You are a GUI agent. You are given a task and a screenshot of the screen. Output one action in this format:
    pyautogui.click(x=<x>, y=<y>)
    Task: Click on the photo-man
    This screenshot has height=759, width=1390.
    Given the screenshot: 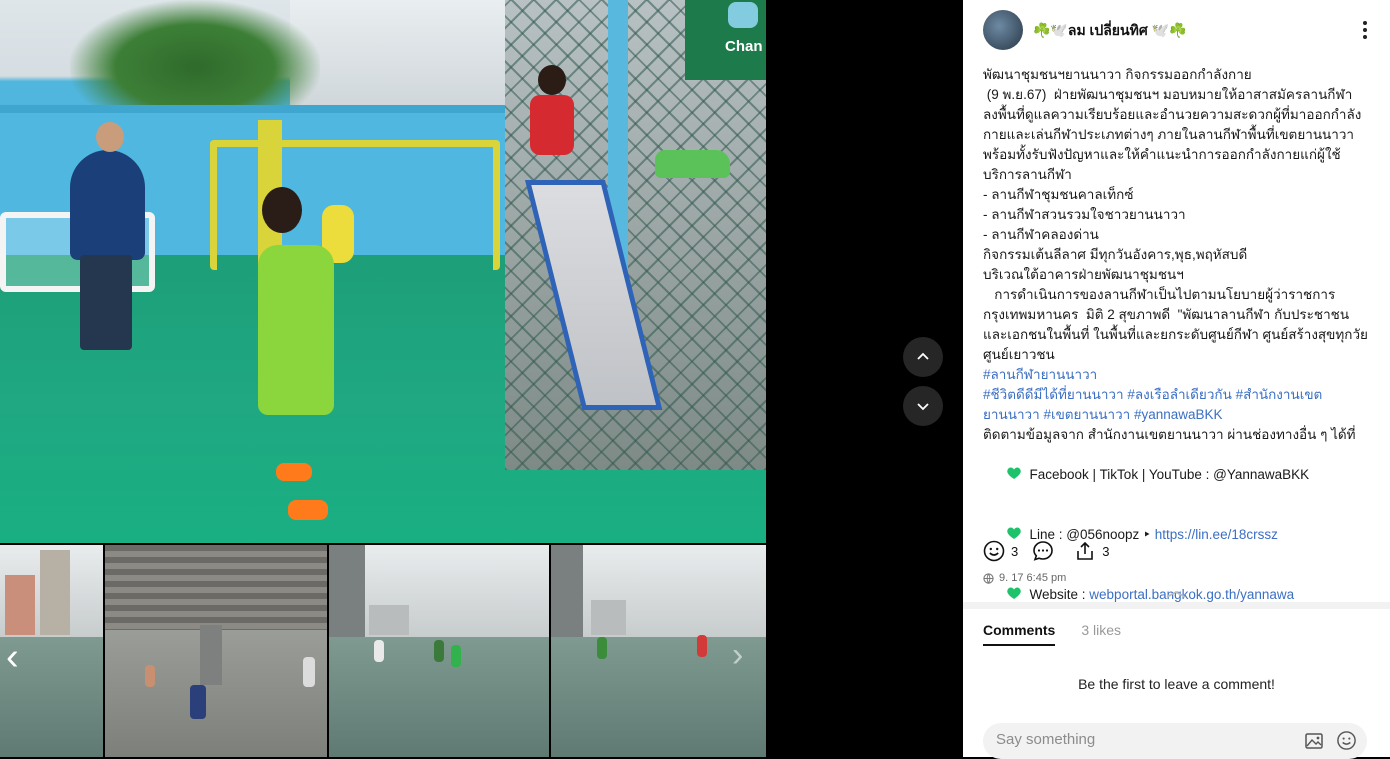 What is the action you would take?
    pyautogui.click(x=107, y=236)
    